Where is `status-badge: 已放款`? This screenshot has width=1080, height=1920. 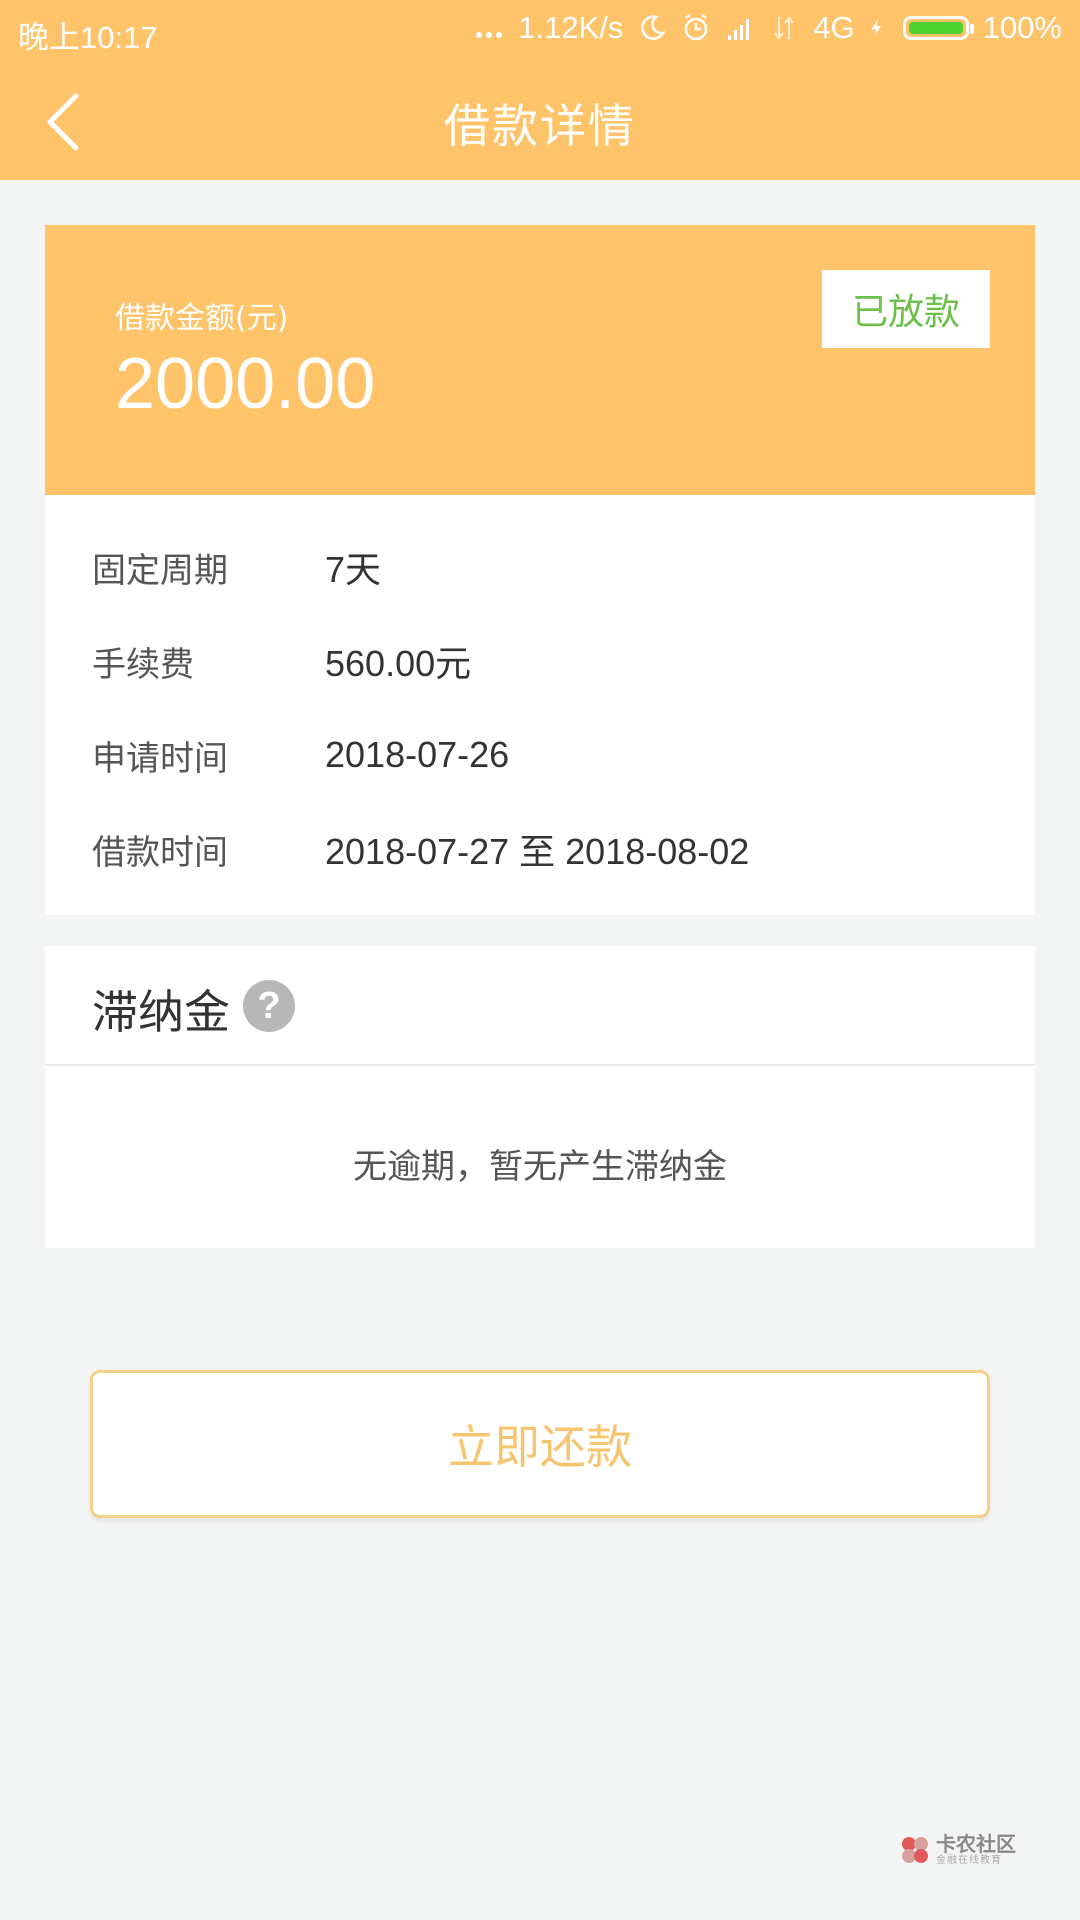
status-badge: 已放款 is located at coordinates (906, 309).